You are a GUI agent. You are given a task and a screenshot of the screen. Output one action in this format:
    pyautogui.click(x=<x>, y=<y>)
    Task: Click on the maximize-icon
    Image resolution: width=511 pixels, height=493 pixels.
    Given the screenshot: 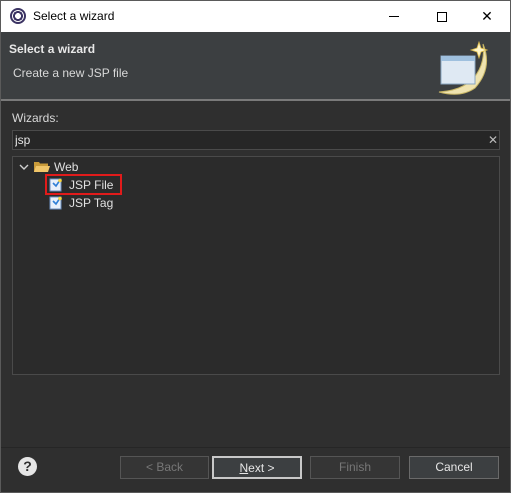 What is the action you would take?
    pyautogui.click(x=442, y=16)
    